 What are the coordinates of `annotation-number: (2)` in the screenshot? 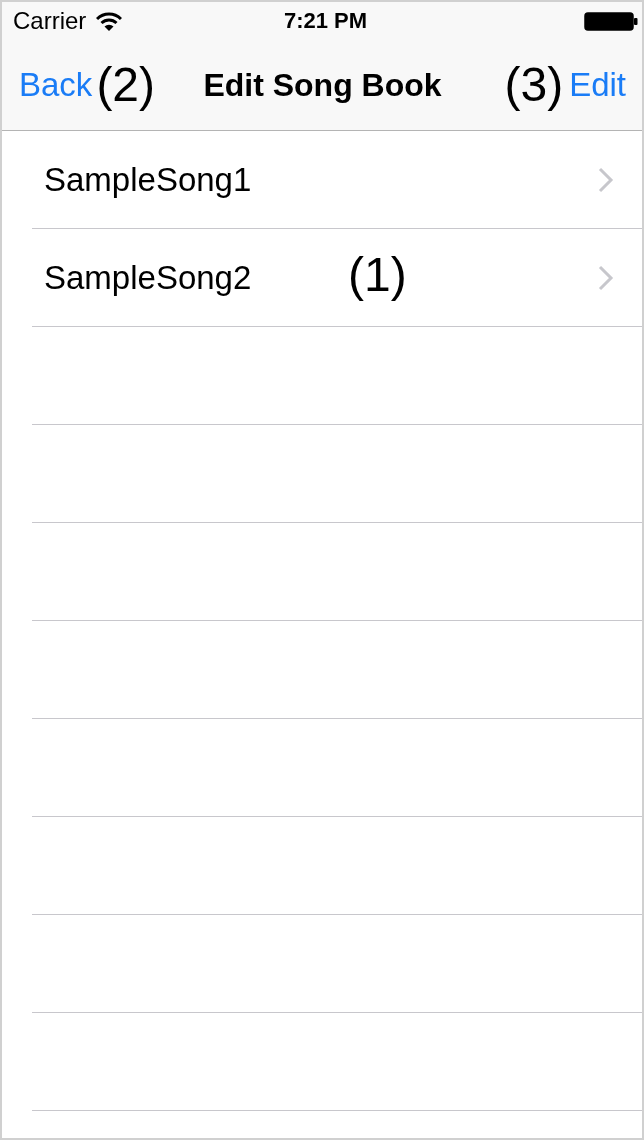 It's located at (126, 85).